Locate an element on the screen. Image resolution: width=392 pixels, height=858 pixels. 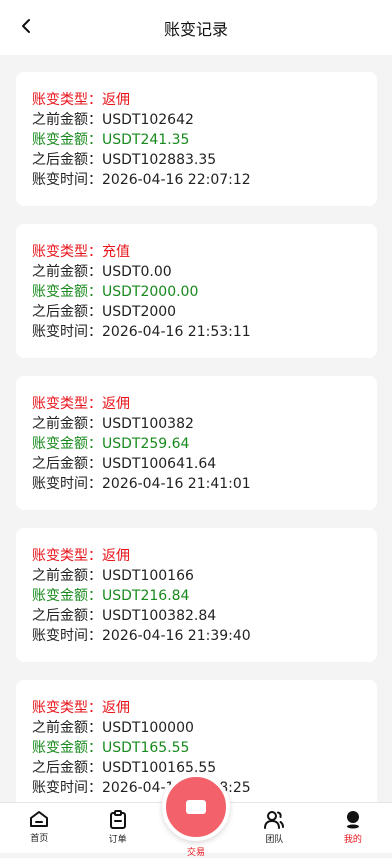
tab-mine: 我的 is located at coordinates (353, 828).